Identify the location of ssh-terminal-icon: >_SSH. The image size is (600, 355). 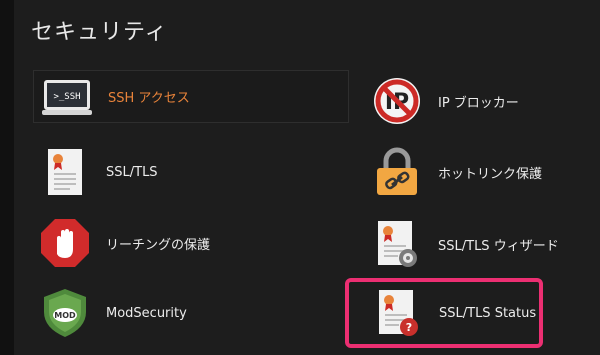
(67, 97).